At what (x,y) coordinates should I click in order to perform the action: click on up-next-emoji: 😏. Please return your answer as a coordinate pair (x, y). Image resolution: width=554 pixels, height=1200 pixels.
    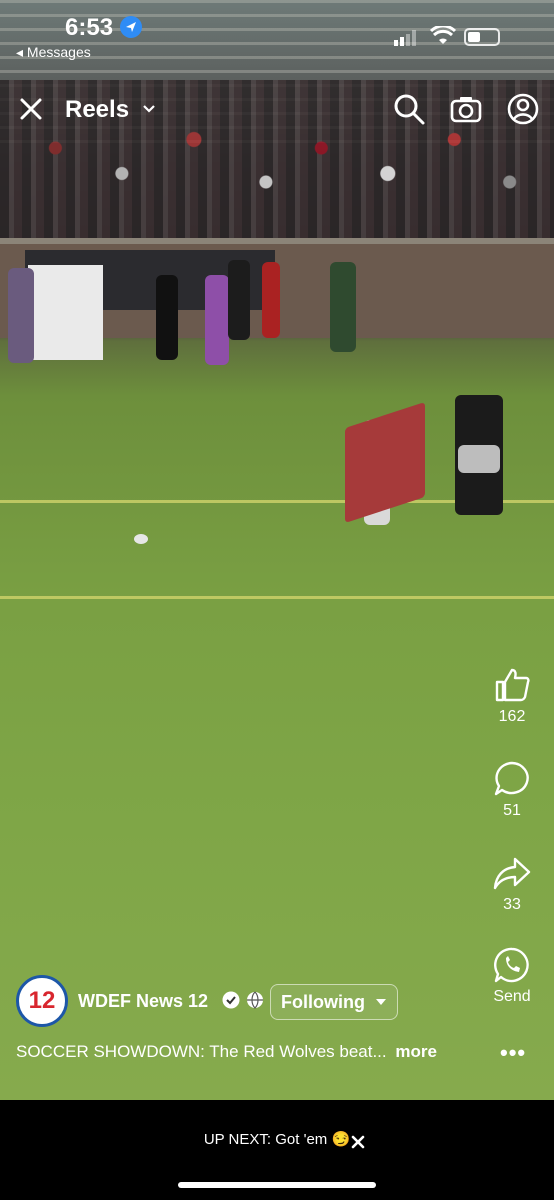
    Looking at the image, I should click on (341, 1139).